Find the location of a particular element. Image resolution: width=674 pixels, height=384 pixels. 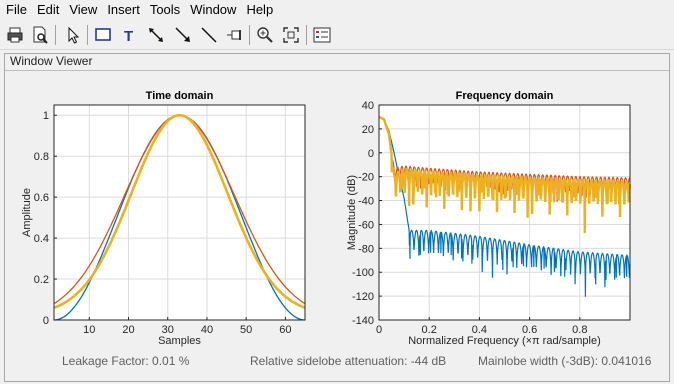

y-tick-label: 40 is located at coordinates (368, 106).